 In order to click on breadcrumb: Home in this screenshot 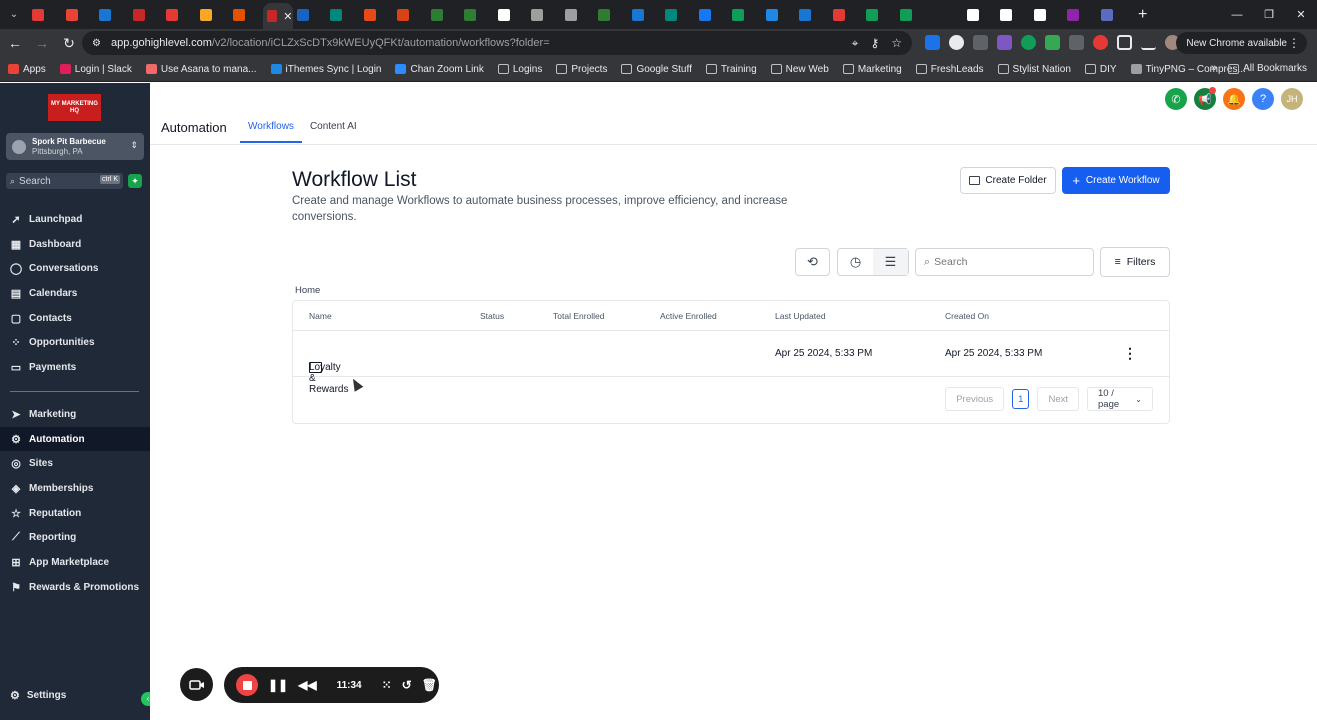, I will do `click(307, 290)`.